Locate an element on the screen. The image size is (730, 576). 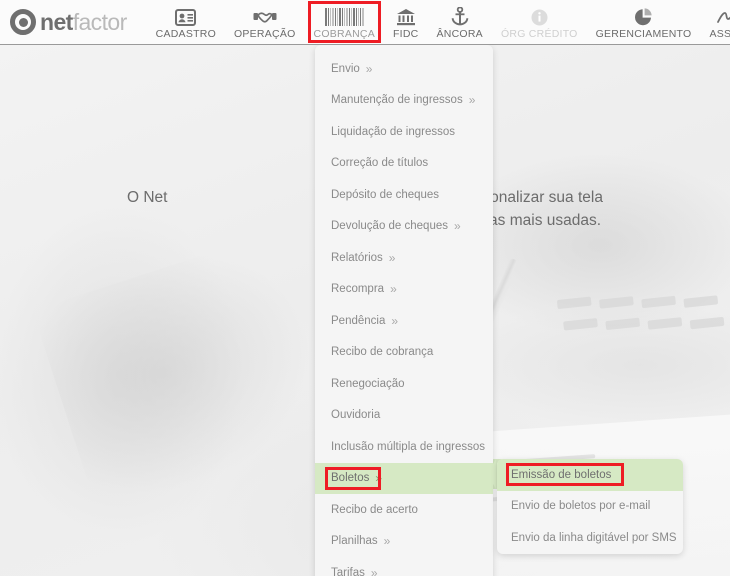
brand-text: netfactor is located at coordinates (84, 21).